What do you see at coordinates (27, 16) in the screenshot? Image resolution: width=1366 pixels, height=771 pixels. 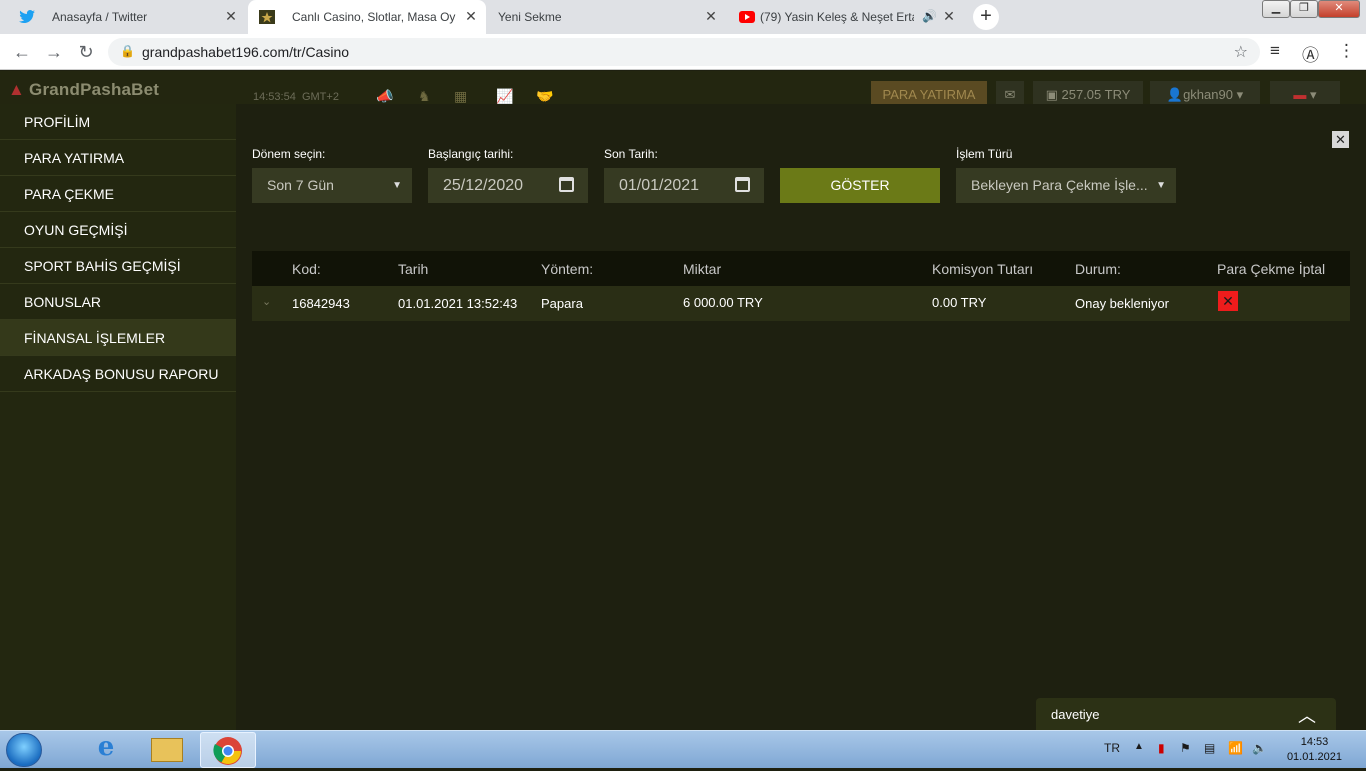 I see `twitter-icon` at bounding box center [27, 16].